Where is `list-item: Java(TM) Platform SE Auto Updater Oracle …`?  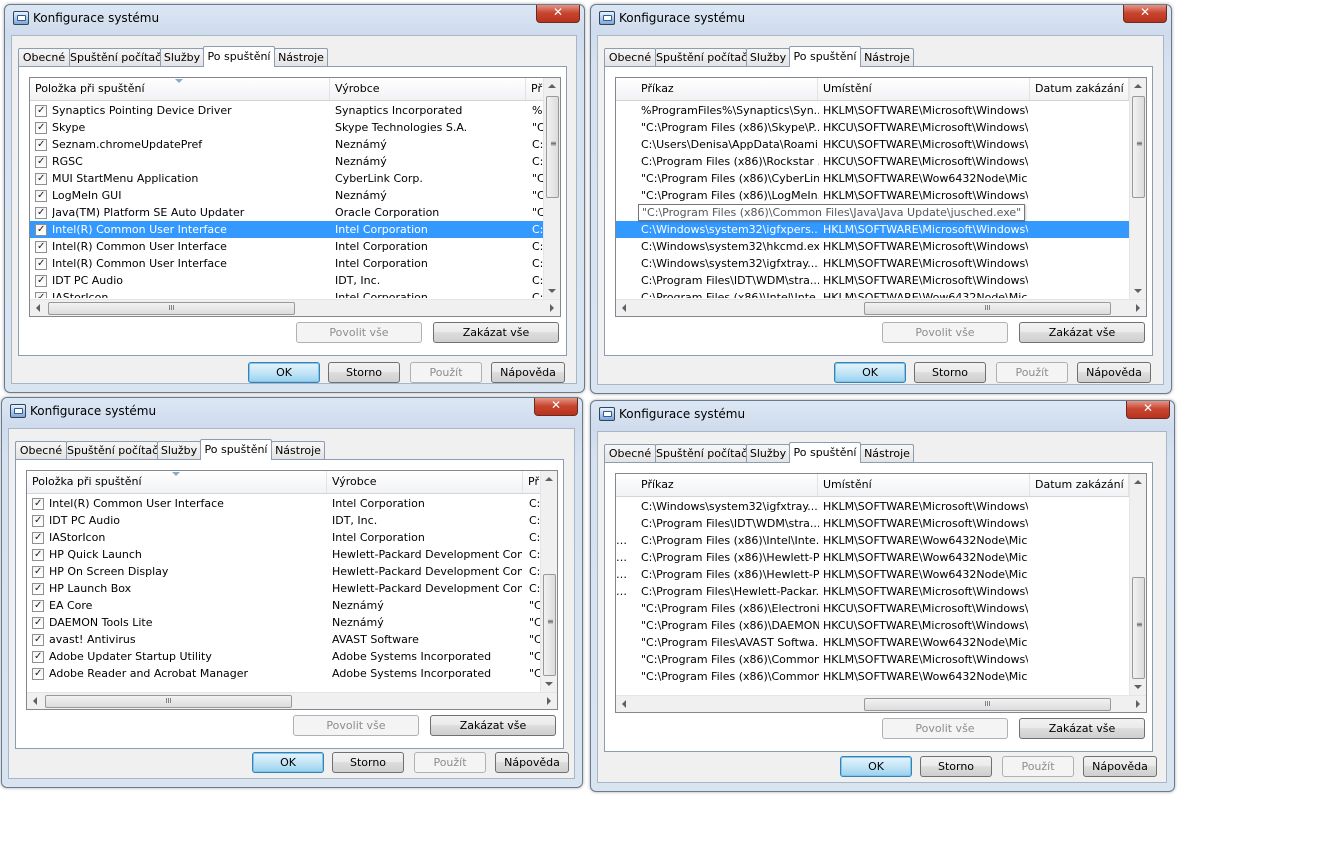 list-item: Java(TM) Platform SE Auto Updater Oracle … is located at coordinates (286, 212).